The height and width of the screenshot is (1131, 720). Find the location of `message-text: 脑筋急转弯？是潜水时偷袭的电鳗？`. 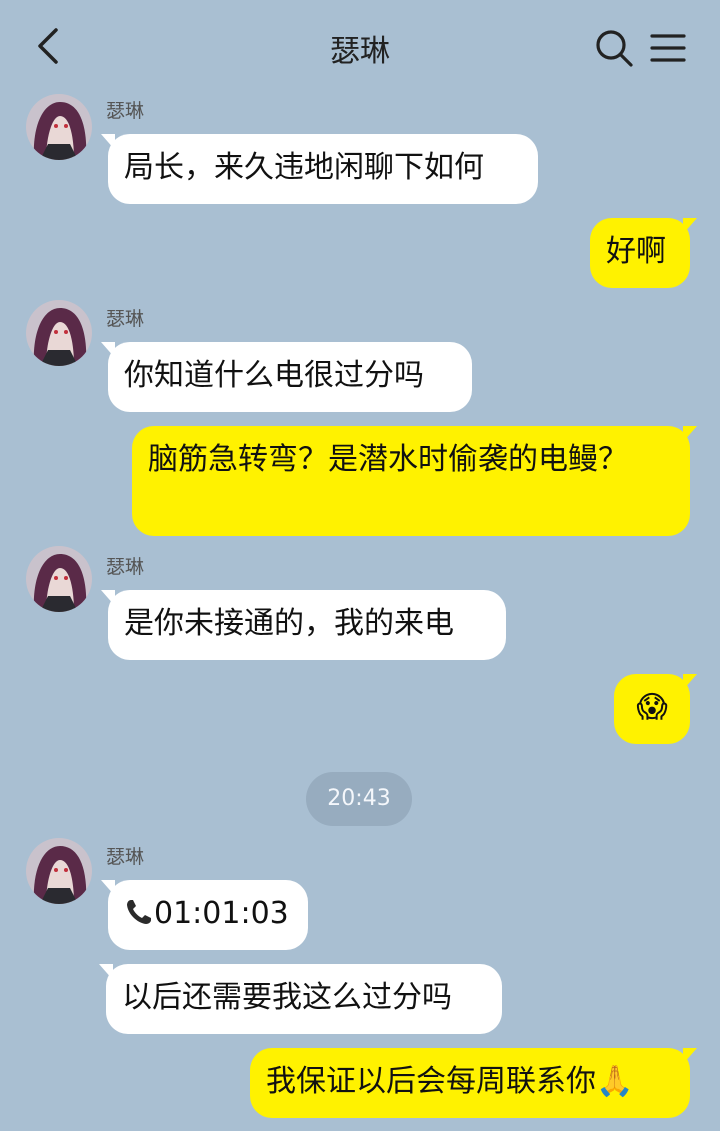

message-text: 脑筋急转弯？是潜水时偷袭的电鳗？ is located at coordinates (388, 459).